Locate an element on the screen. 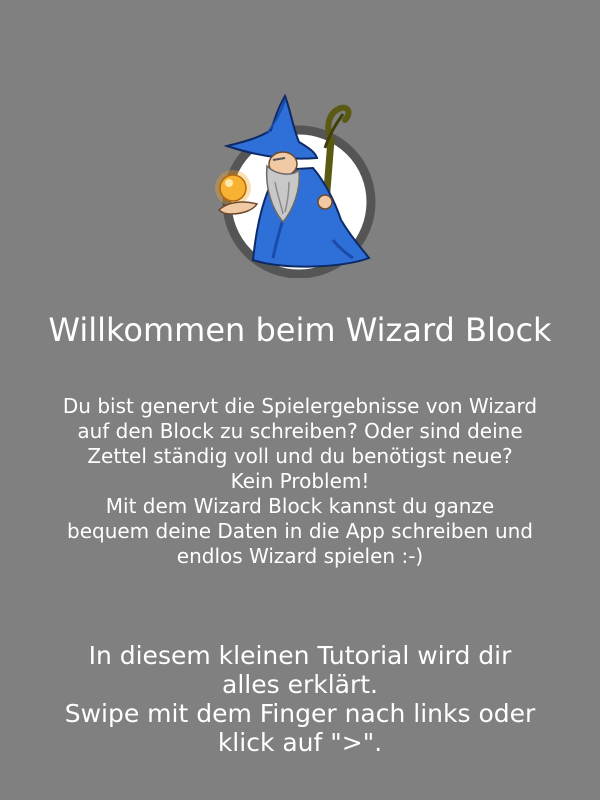 This screenshot has width=600, height=800. intro-line: Kein Problem! is located at coordinates (300, 481).